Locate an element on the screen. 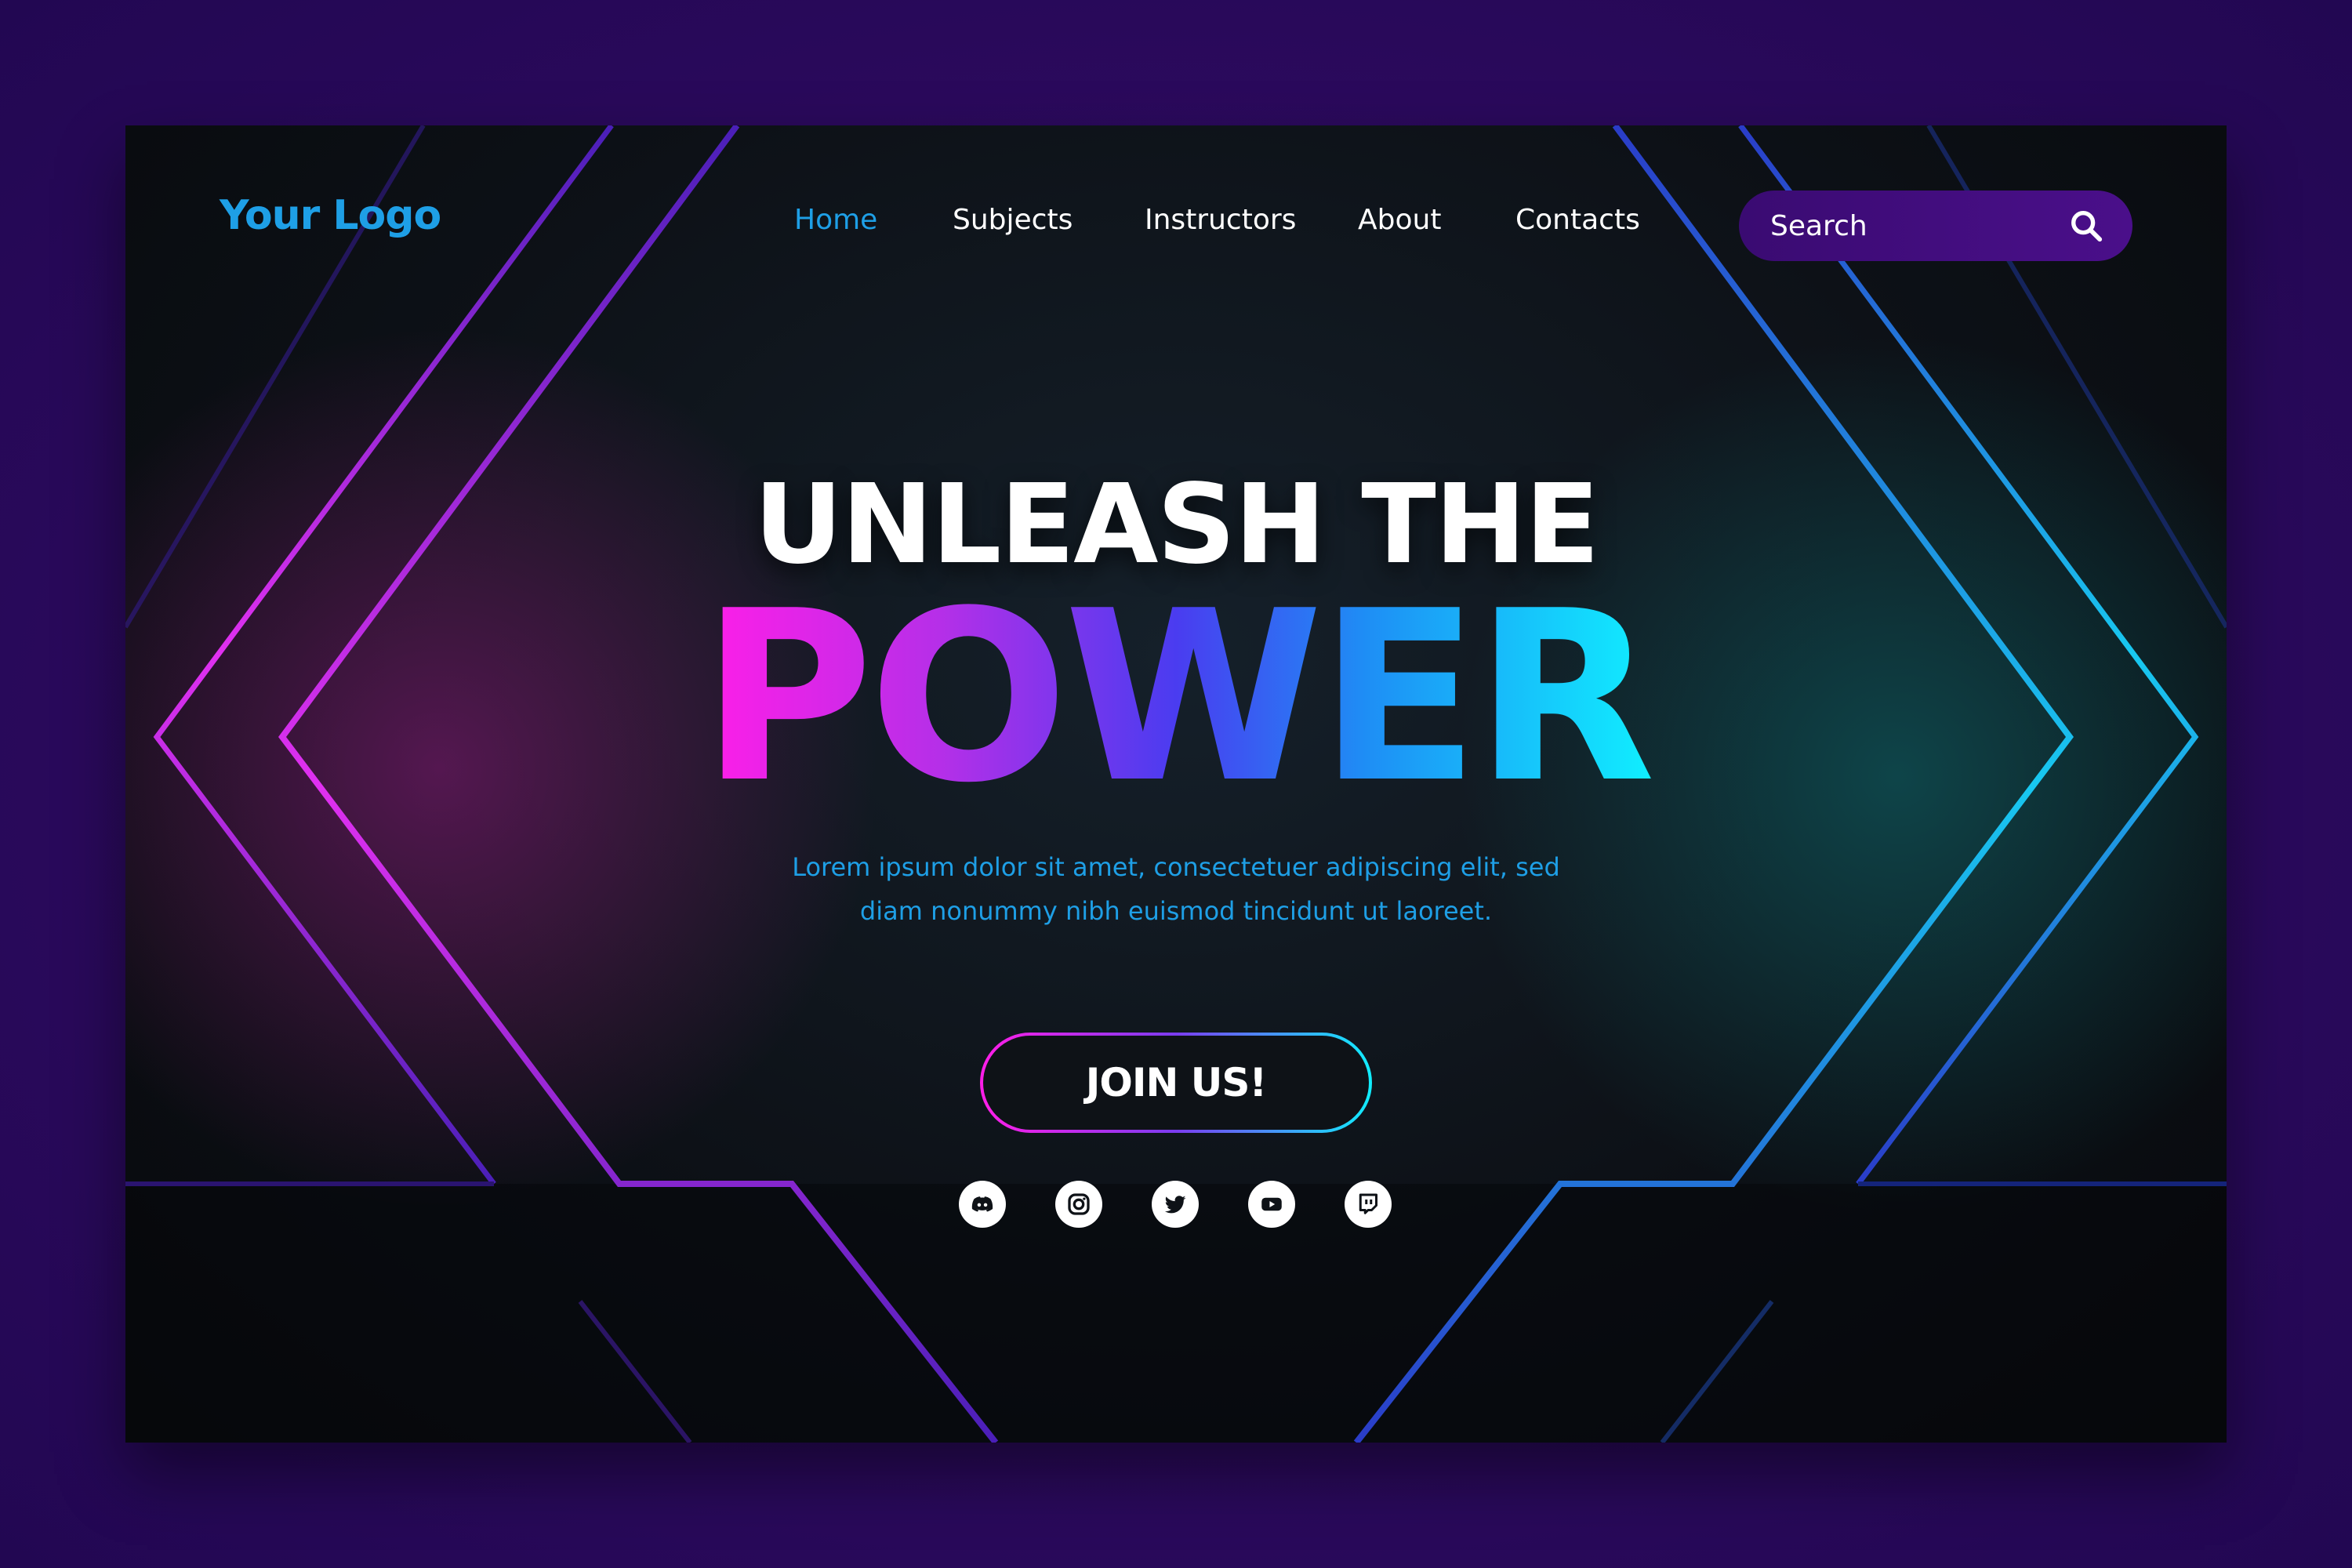  twitch-glyph is located at coordinates (1368, 1203).